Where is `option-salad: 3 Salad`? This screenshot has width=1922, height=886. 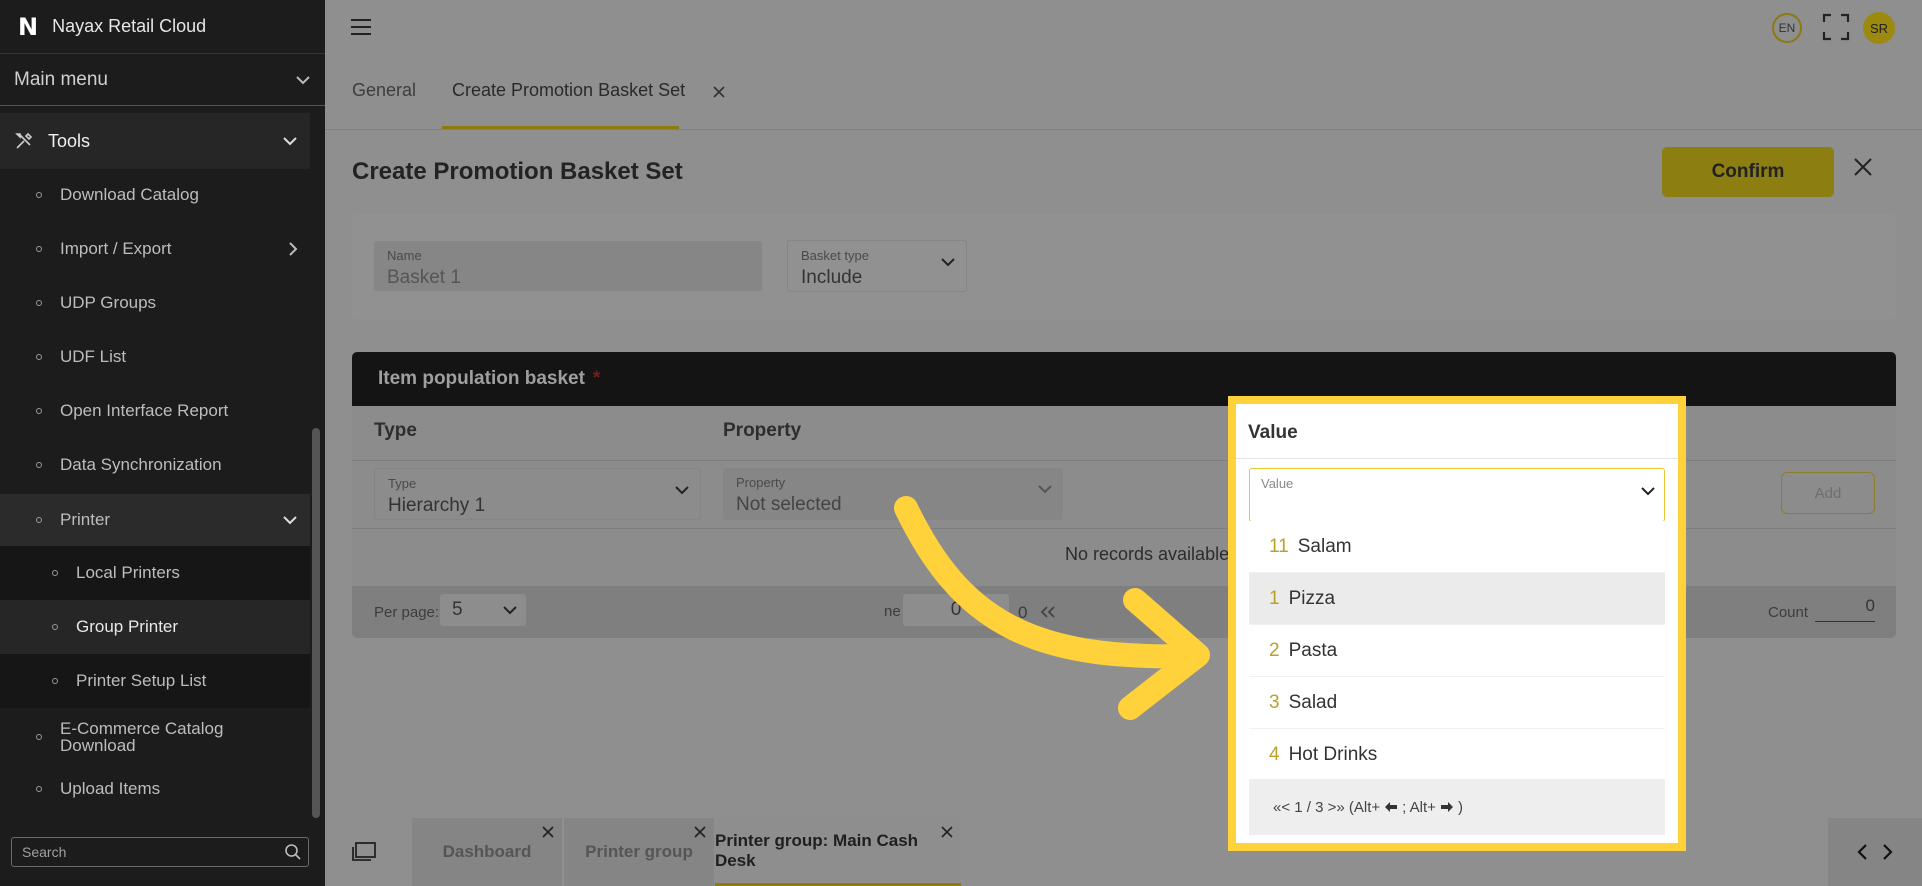
option-salad: 3 Salad is located at coordinates (1457, 703).